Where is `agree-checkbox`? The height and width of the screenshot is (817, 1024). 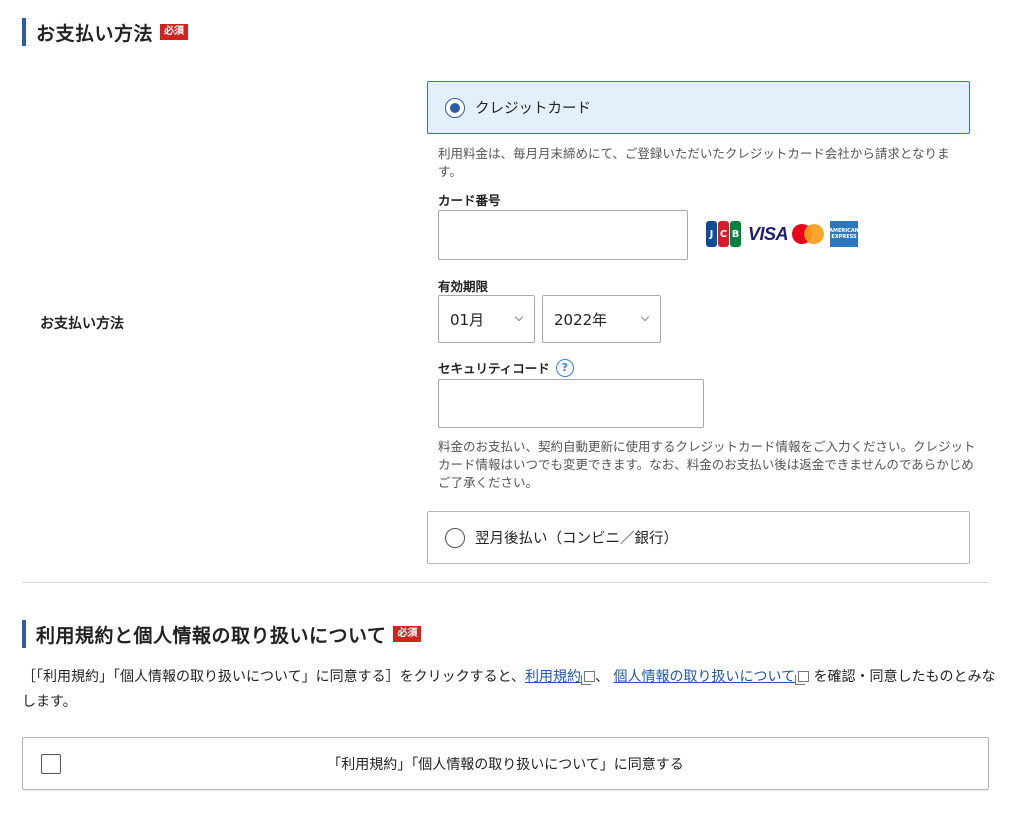
agree-checkbox is located at coordinates (51, 764).